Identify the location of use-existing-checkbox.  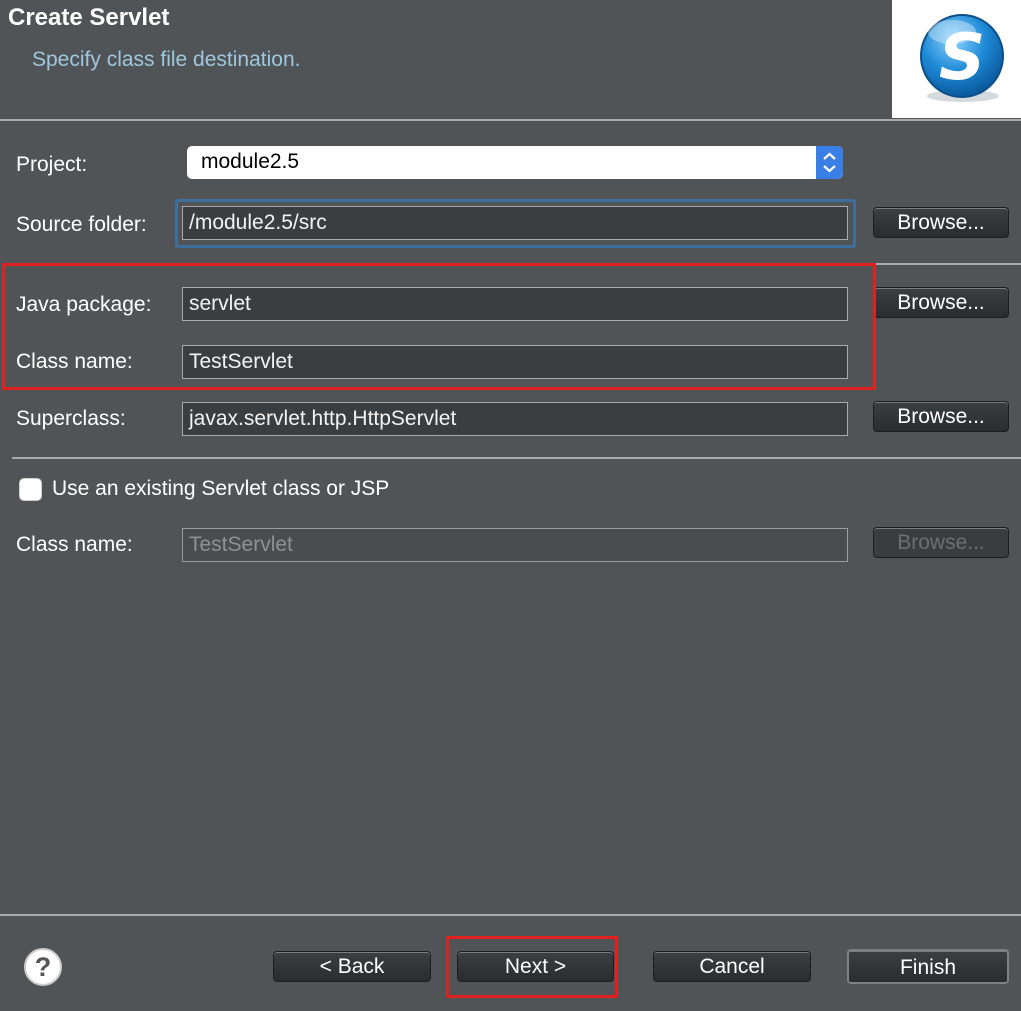
(30, 489).